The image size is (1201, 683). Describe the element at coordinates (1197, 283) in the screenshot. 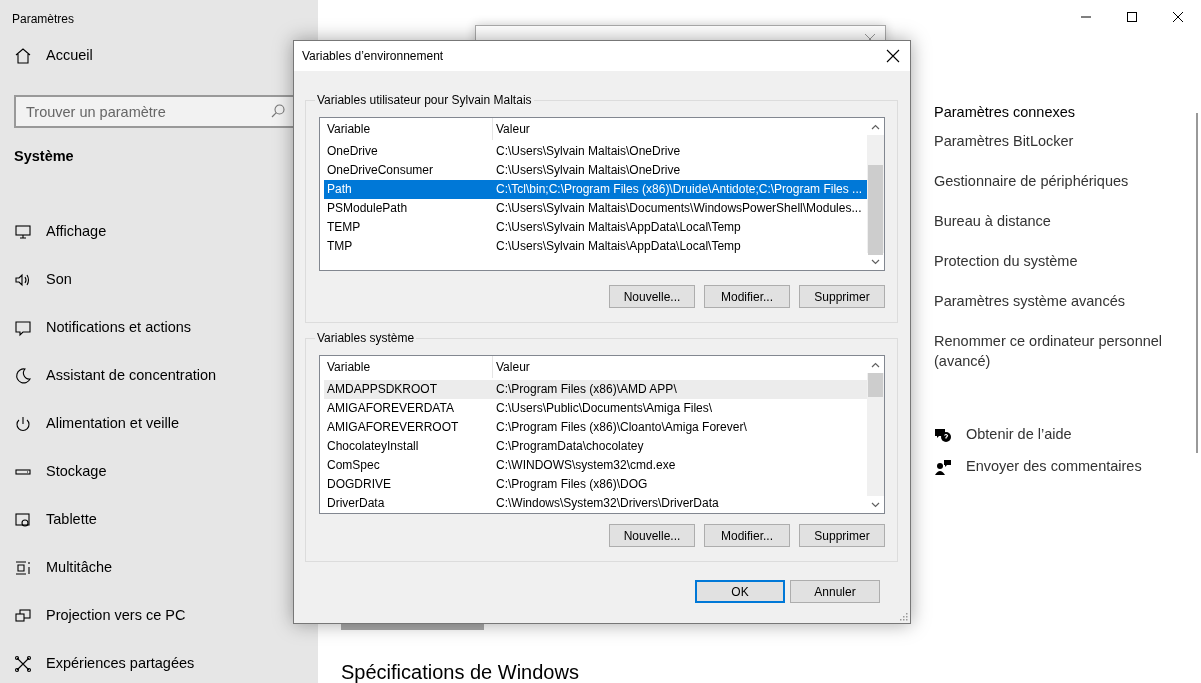

I see `scrollbar` at that location.